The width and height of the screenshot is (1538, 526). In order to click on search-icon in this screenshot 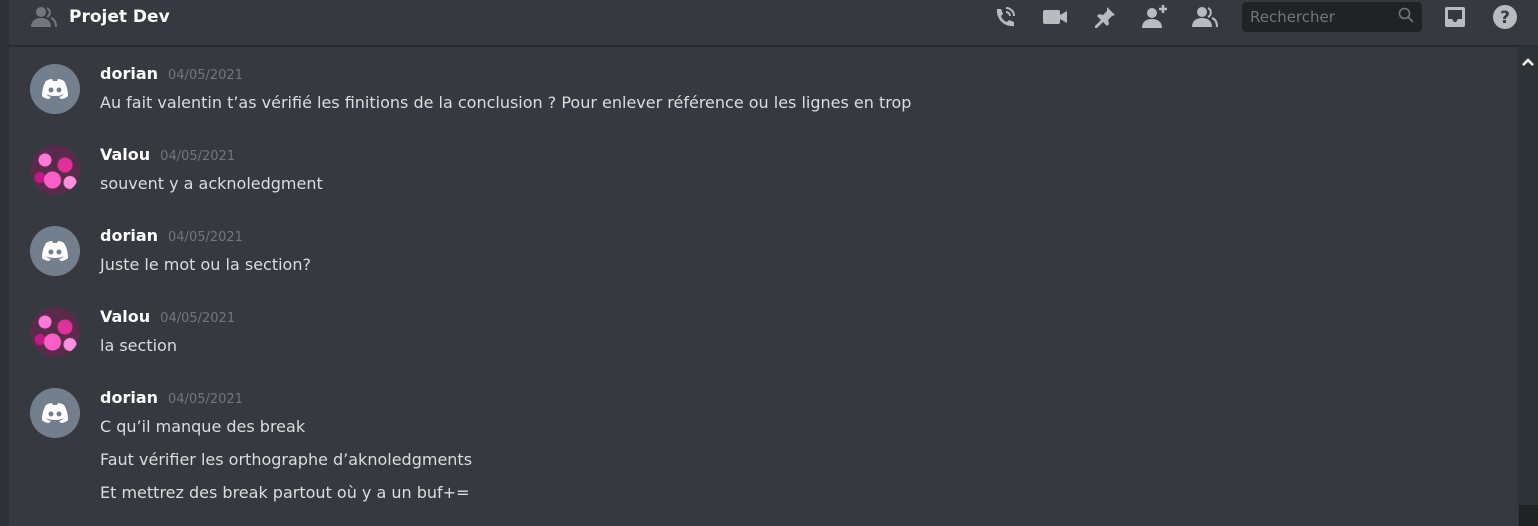, I will do `click(1406, 17)`.